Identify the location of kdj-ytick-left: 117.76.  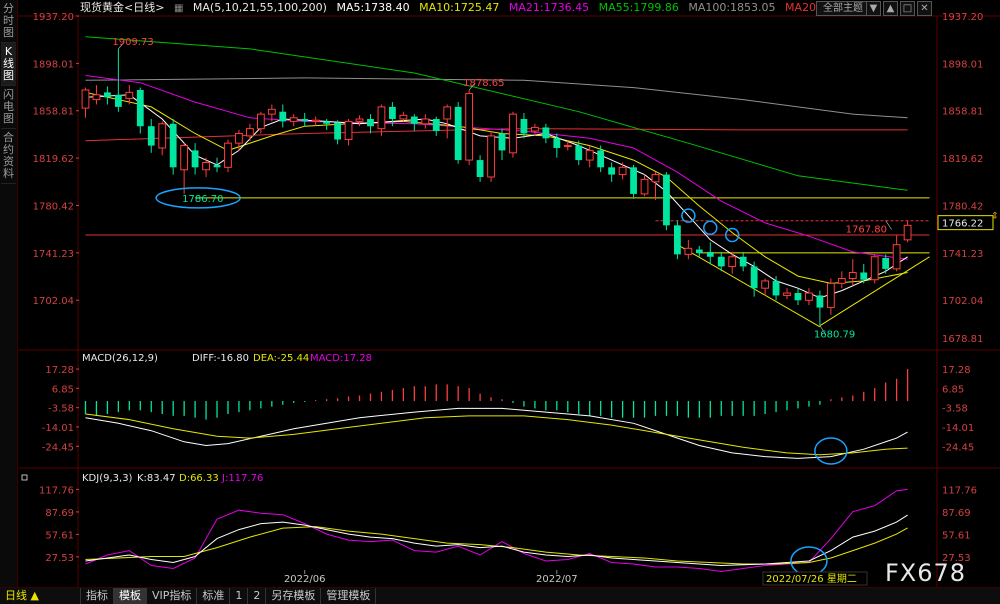
(56, 490).